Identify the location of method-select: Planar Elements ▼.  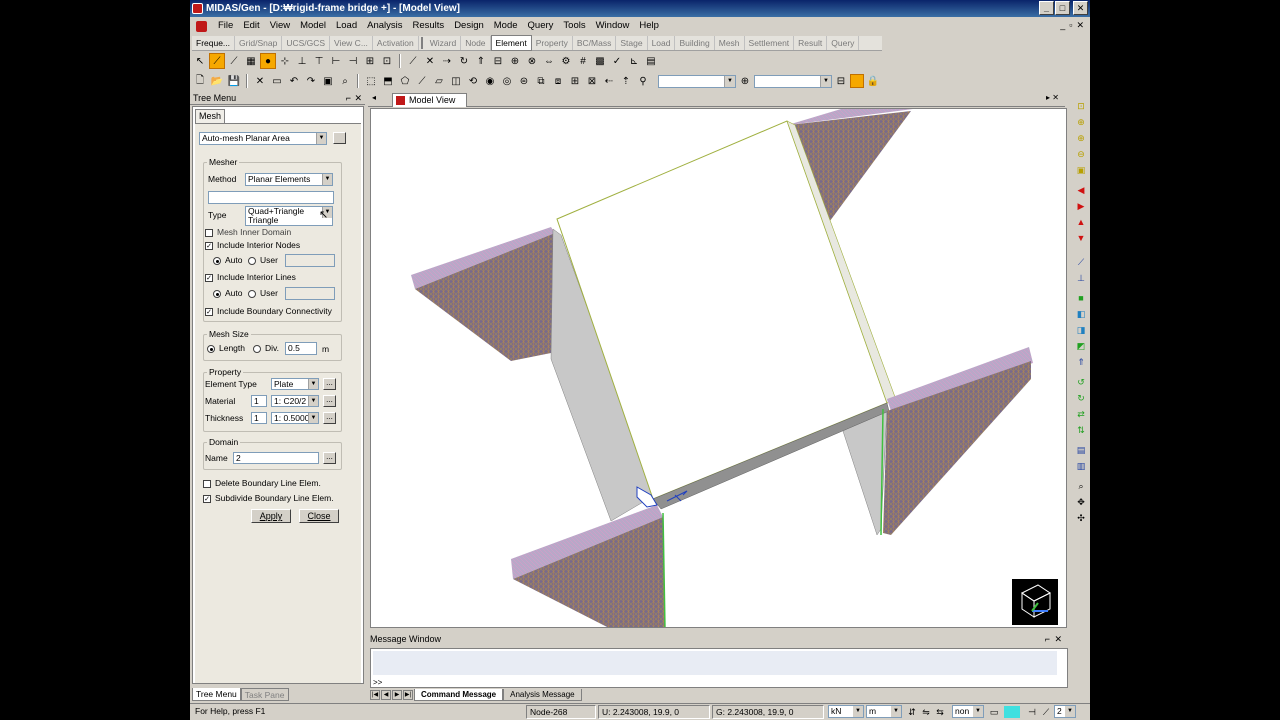
(289, 179).